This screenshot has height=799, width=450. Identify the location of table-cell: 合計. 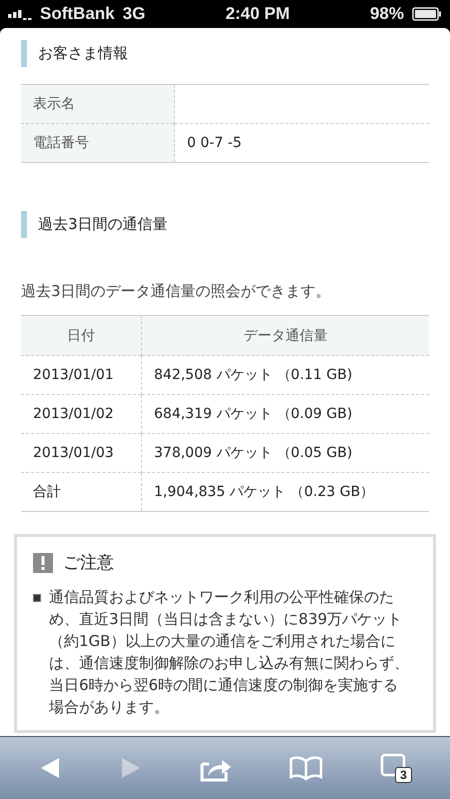
(81, 492).